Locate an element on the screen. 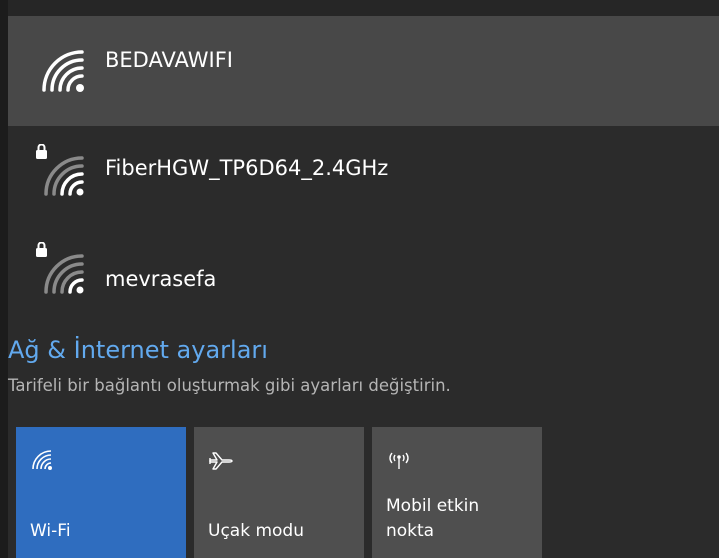  tile-label: Mobil etkin nokta is located at coordinates (433, 518).